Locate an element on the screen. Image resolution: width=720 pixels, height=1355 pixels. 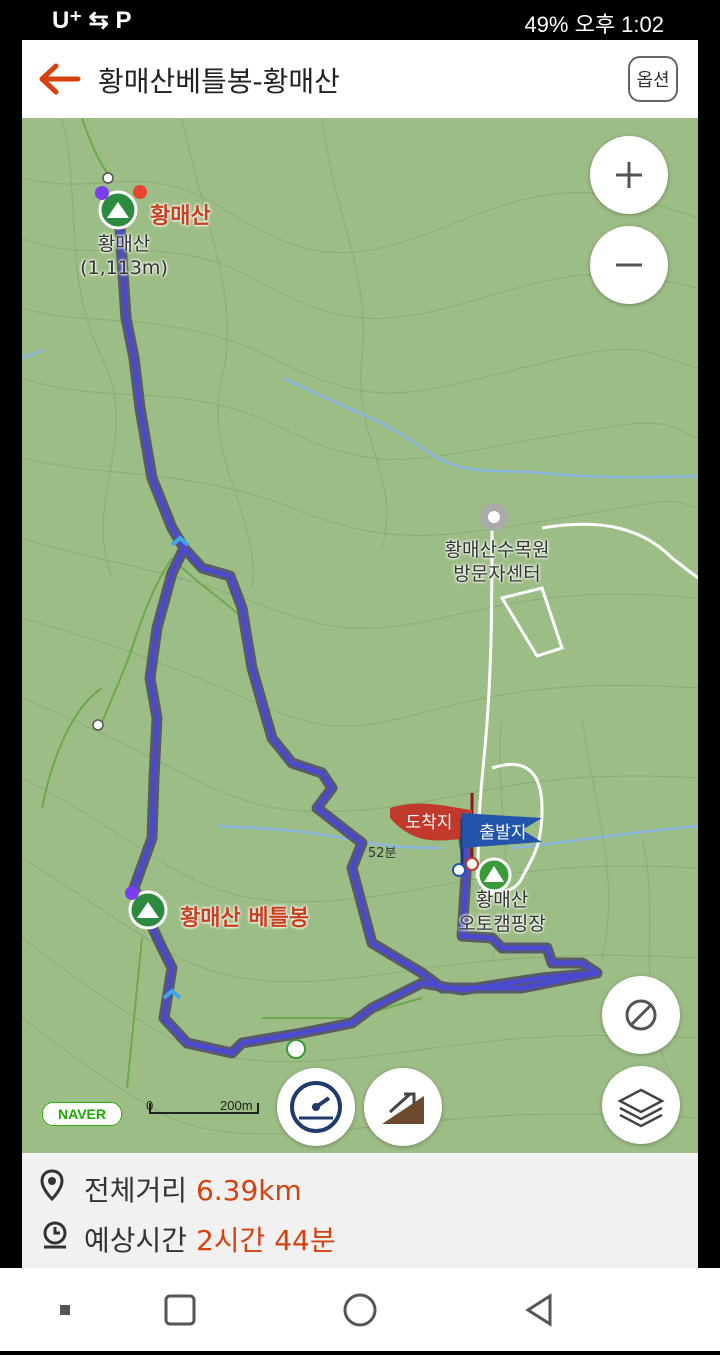
back-button is located at coordinates (59, 79).